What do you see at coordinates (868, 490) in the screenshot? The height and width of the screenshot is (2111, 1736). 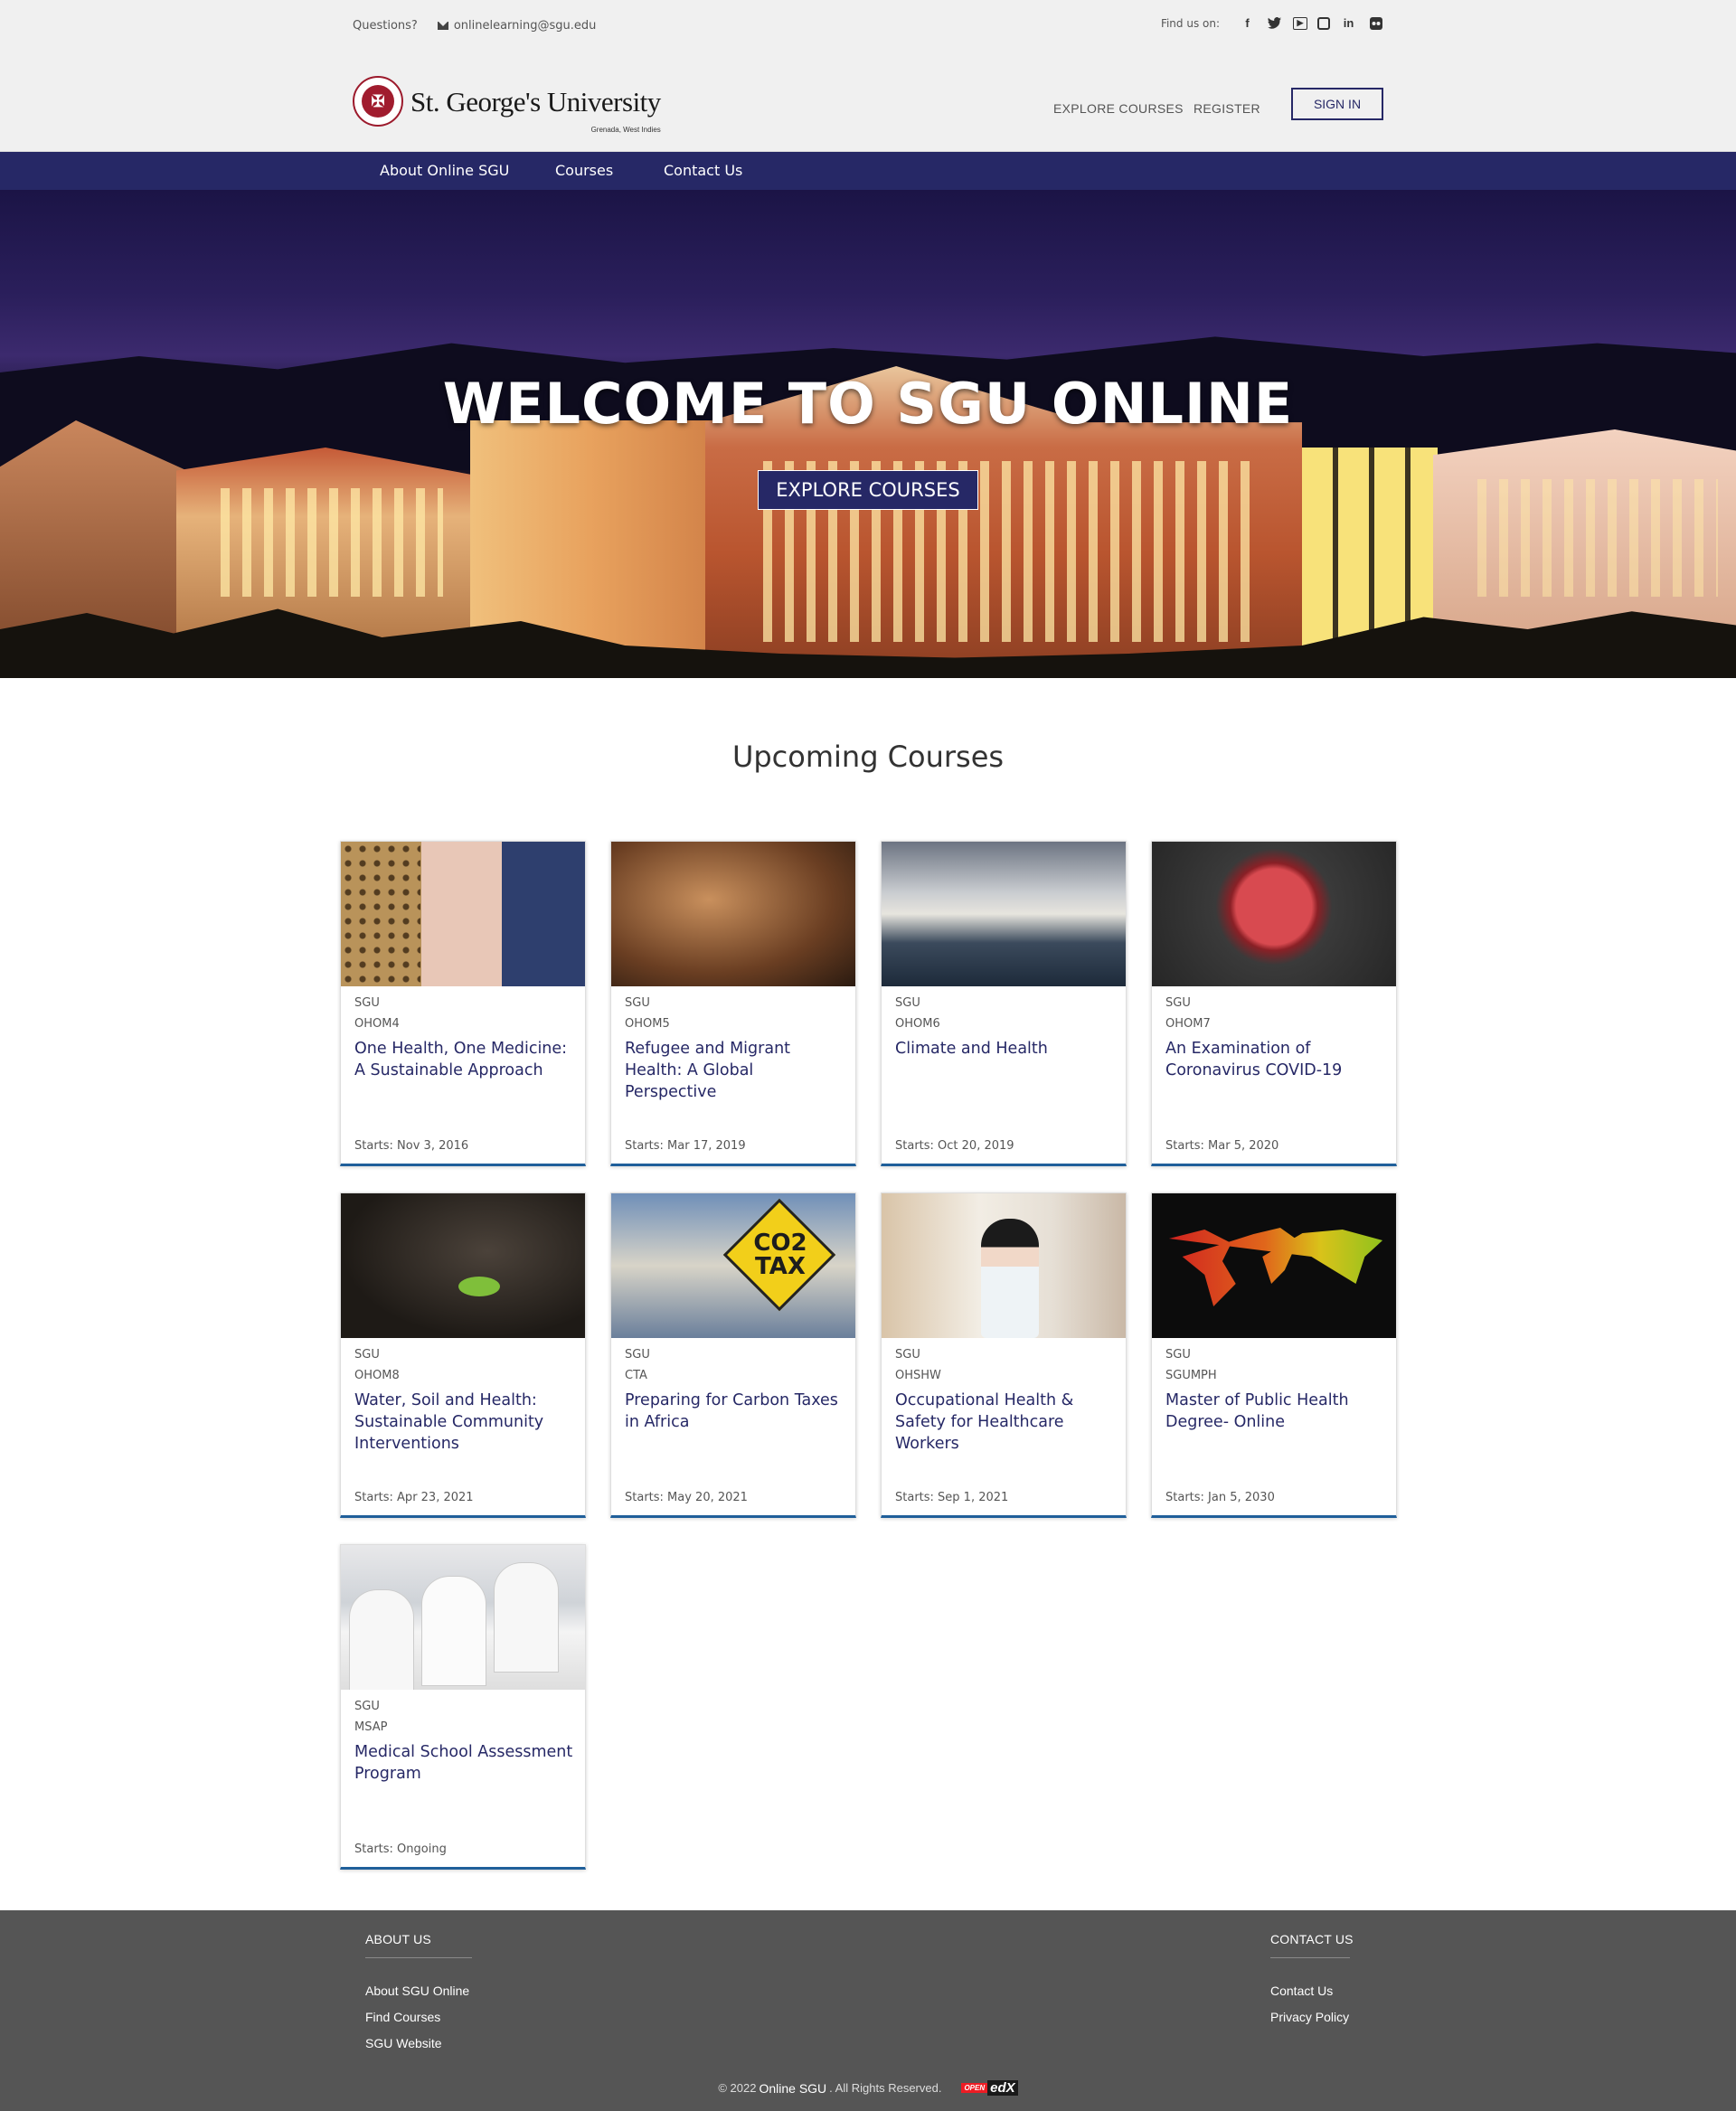 I see `hero-explore-courses-button: EXPLORE COURSES` at bounding box center [868, 490].